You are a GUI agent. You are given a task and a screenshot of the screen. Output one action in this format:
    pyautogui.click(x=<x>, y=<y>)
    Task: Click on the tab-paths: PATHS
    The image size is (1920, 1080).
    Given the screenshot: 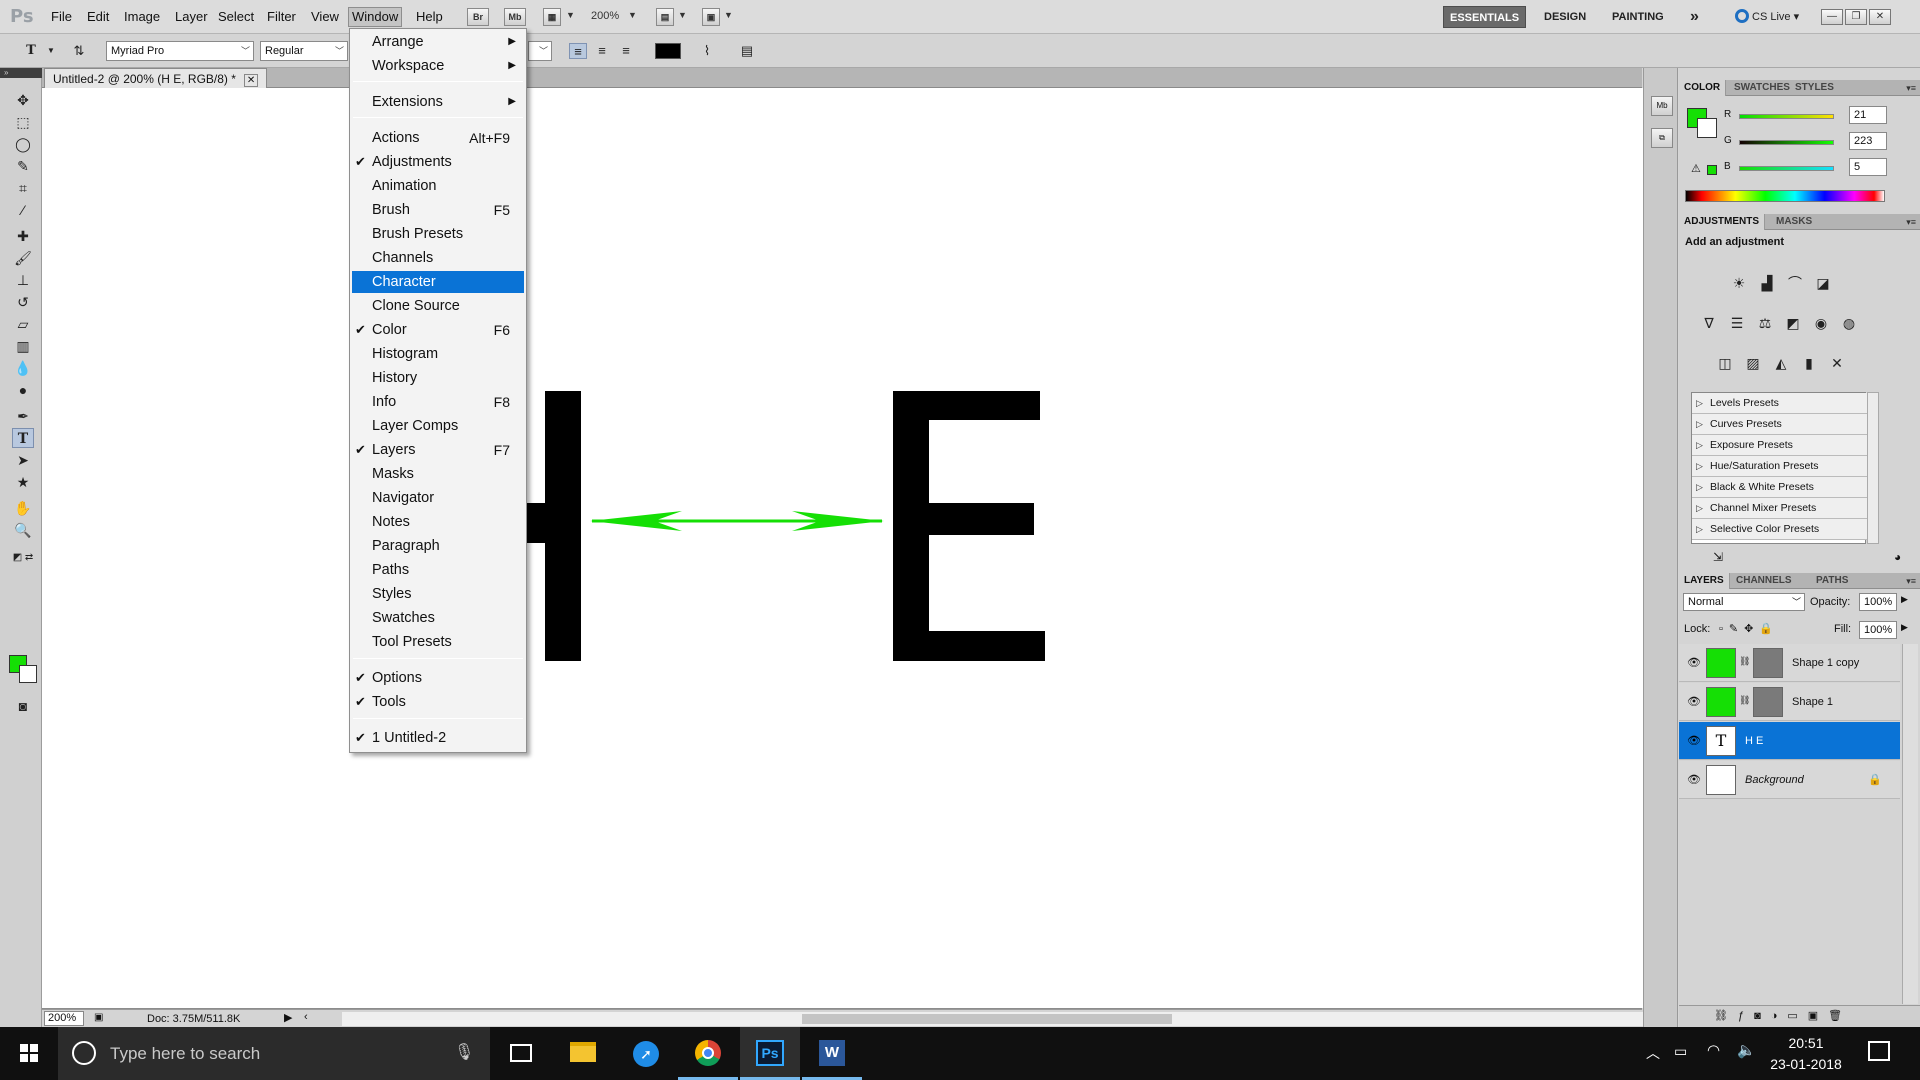 What is the action you would take?
    pyautogui.click(x=1832, y=581)
    